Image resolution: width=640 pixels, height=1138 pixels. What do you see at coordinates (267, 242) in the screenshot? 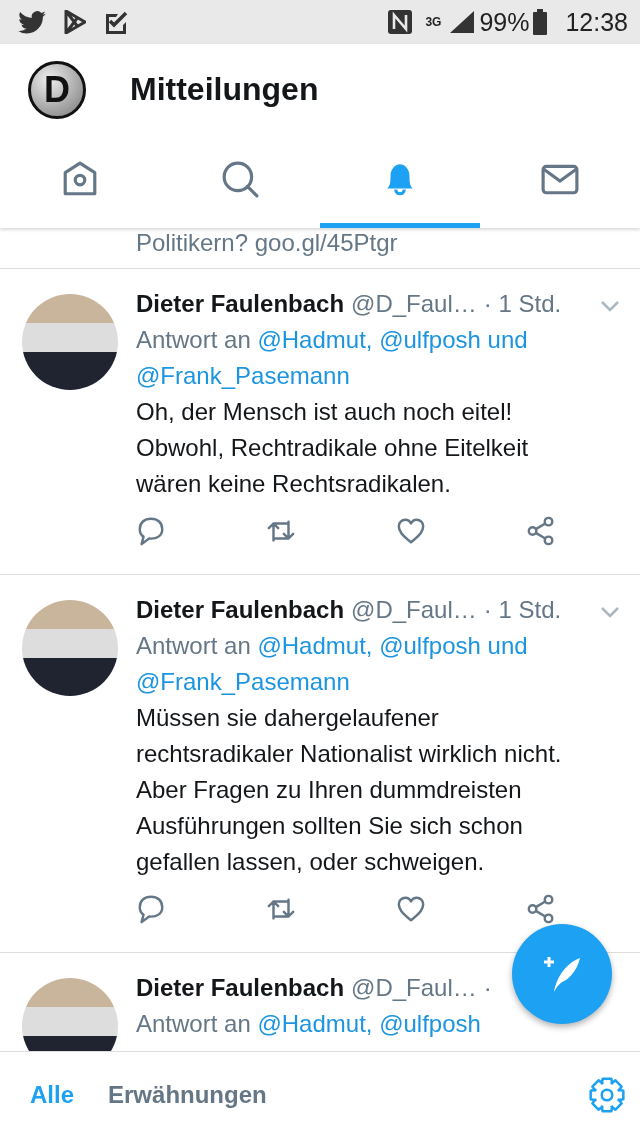
I see `tweet-text: Politikern? goo.gl/45Ptgr` at bounding box center [267, 242].